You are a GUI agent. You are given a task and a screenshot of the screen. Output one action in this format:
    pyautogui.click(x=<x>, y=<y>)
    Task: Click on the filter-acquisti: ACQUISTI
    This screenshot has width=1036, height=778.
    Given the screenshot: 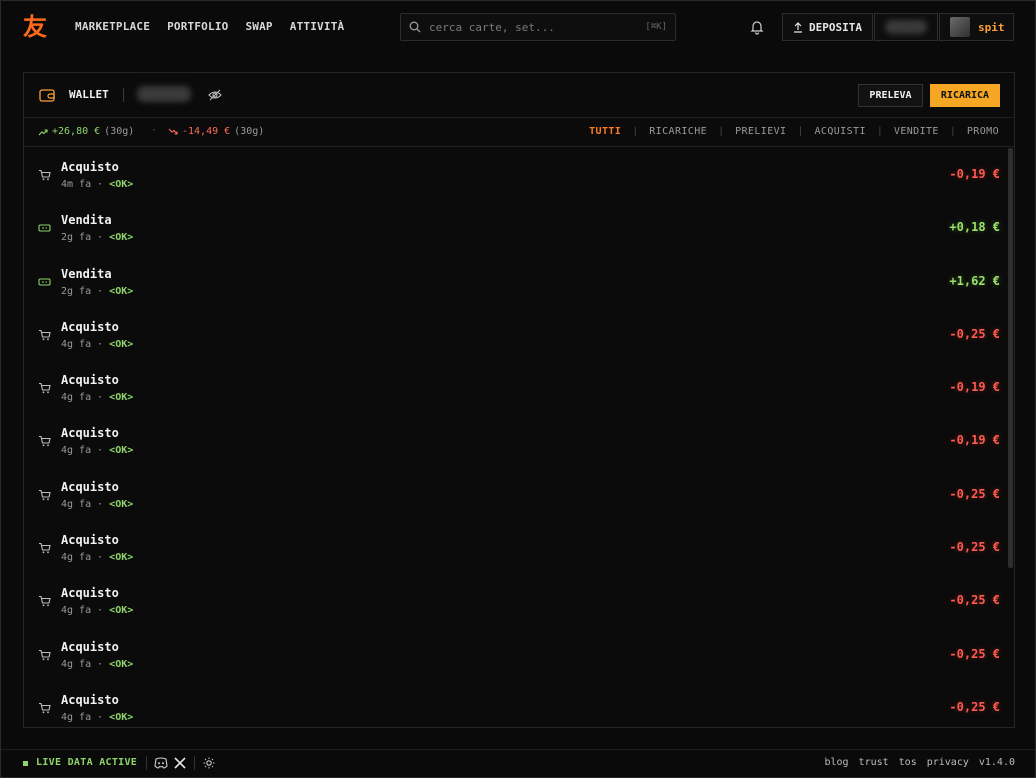 What is the action you would take?
    pyautogui.click(x=840, y=131)
    